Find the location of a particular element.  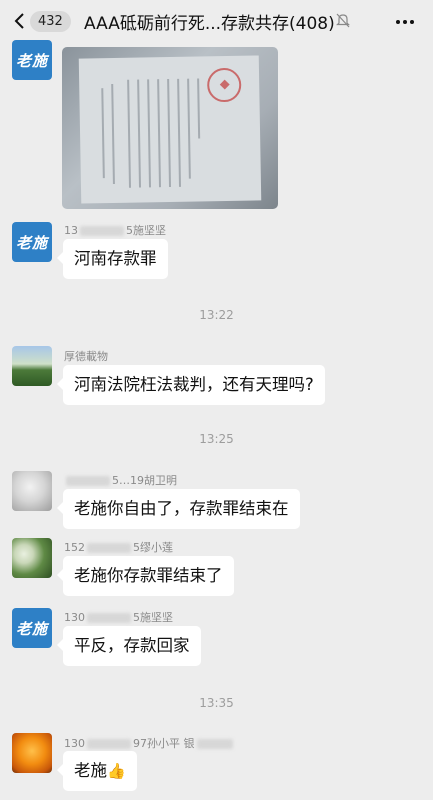

thumbs-up-icon: 👍 is located at coordinates (116, 771).